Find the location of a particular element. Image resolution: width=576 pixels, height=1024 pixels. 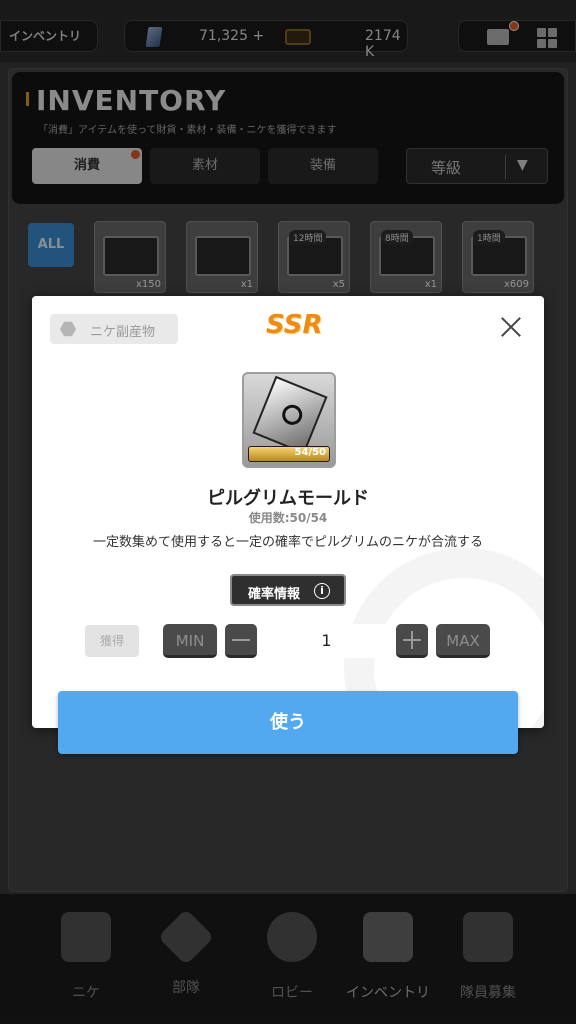

min-button: MIN is located at coordinates (190, 641).